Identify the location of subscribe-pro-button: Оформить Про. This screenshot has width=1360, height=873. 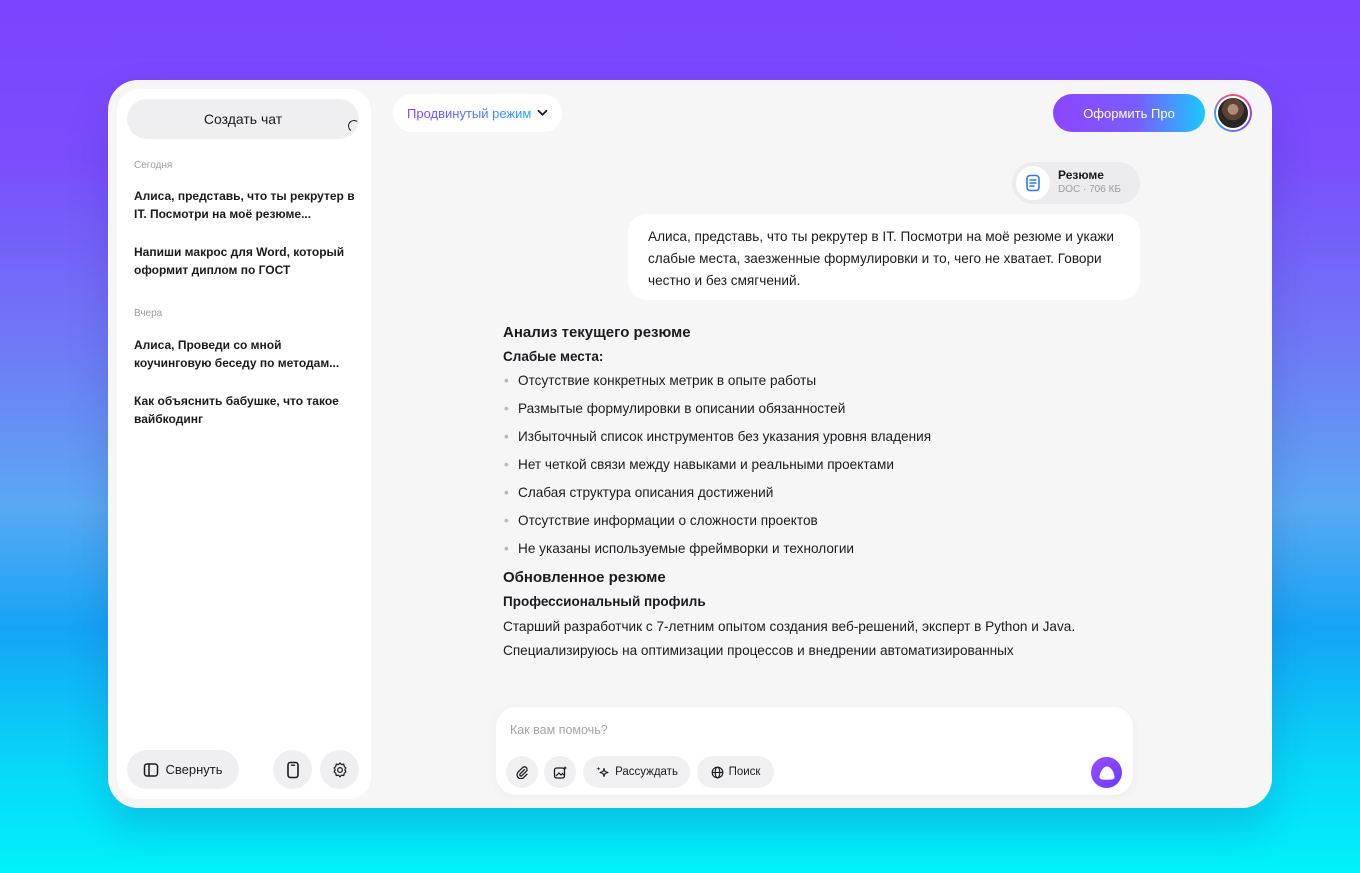
(1129, 113).